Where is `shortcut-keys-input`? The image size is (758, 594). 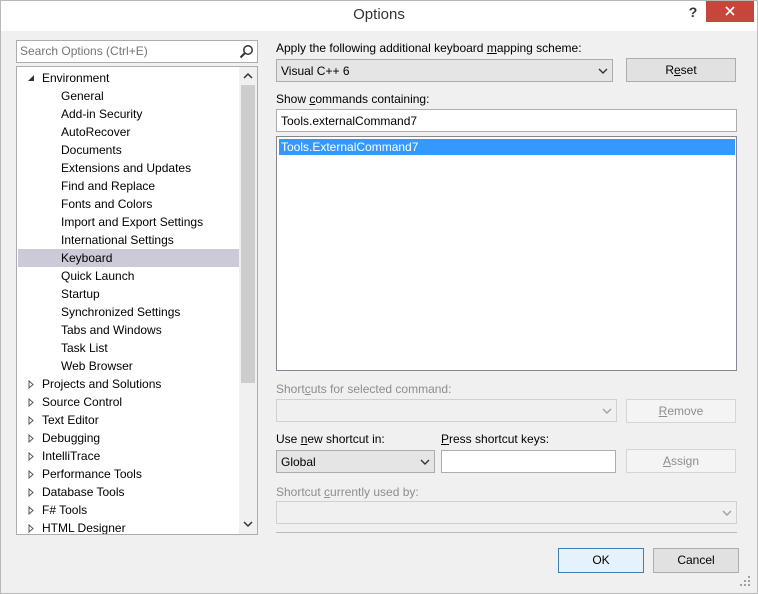
shortcut-keys-input is located at coordinates (524, 462).